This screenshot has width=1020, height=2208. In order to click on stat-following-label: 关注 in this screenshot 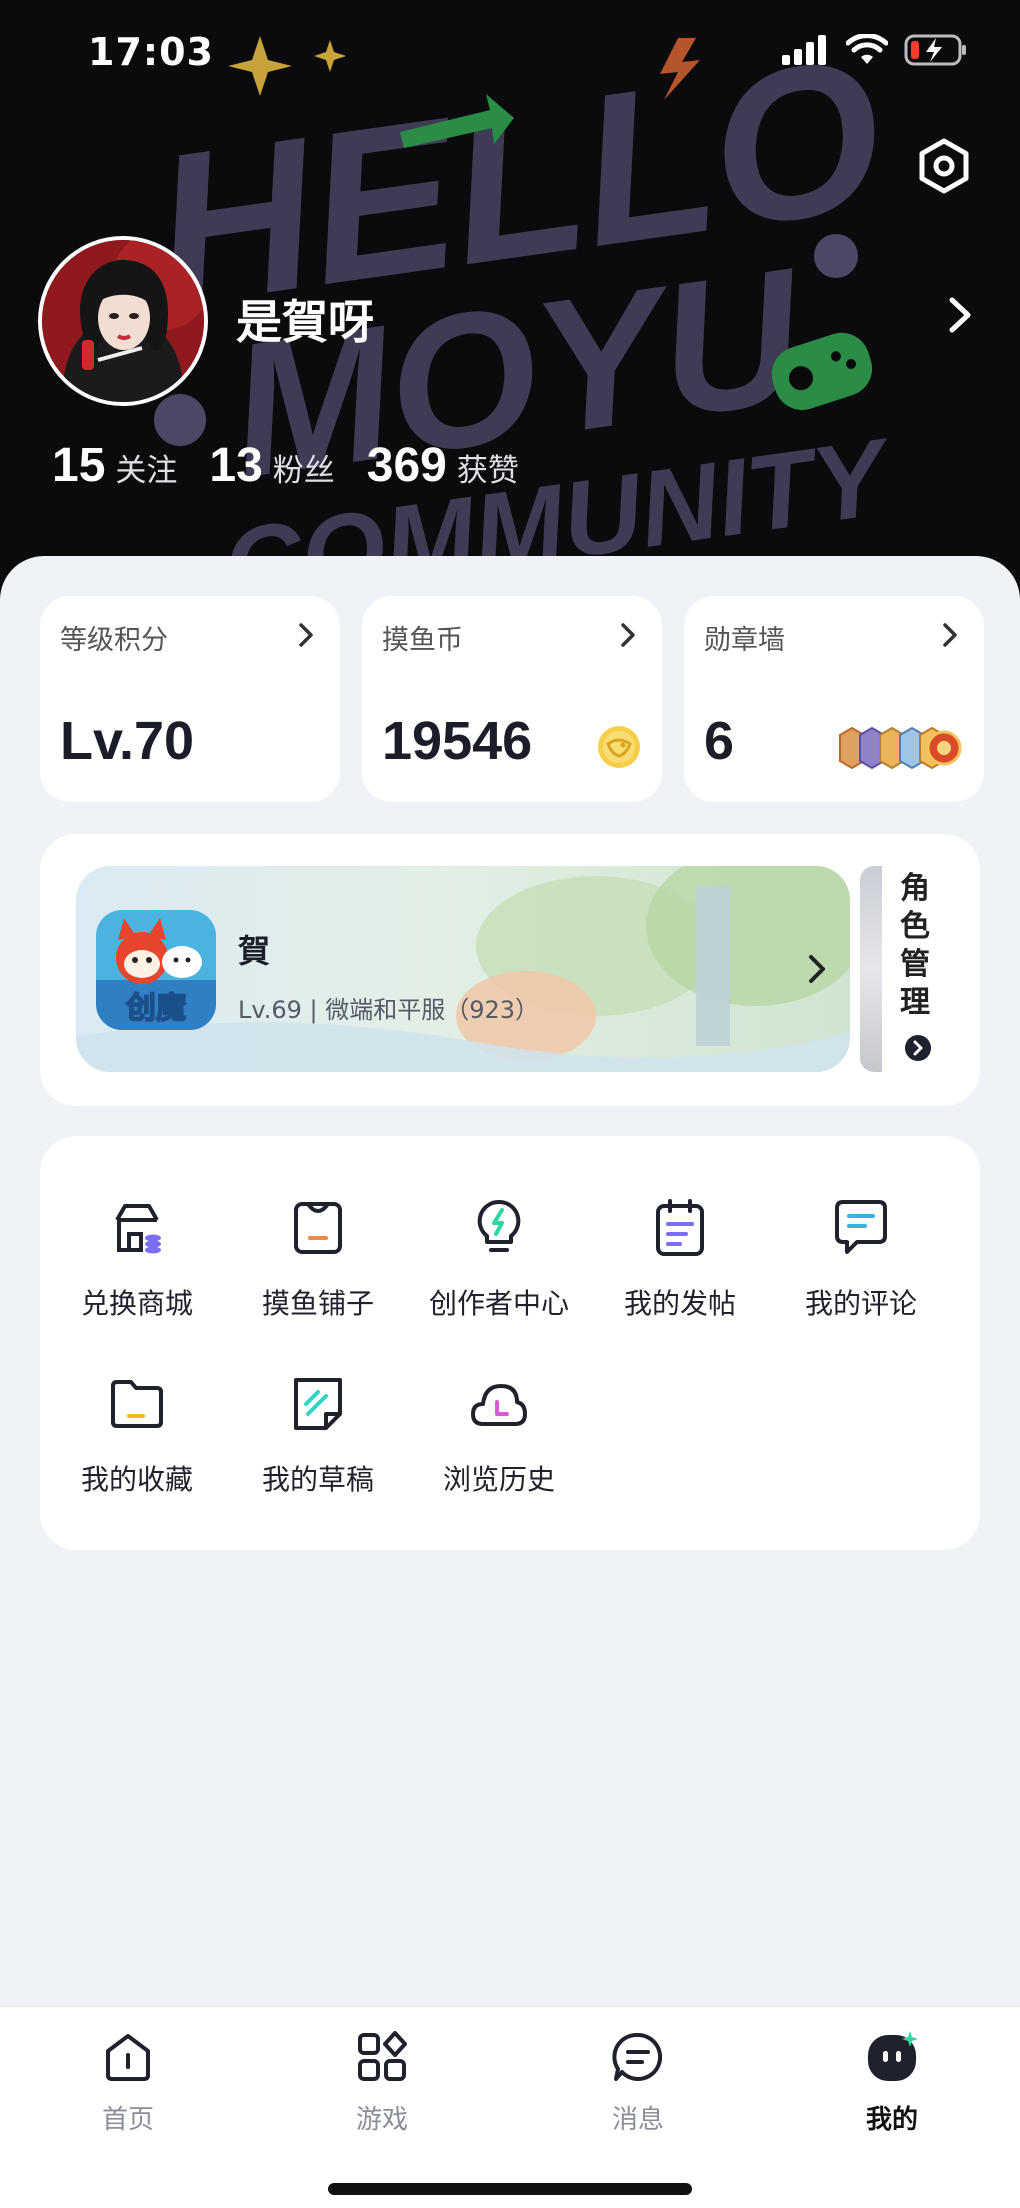, I will do `click(146, 471)`.